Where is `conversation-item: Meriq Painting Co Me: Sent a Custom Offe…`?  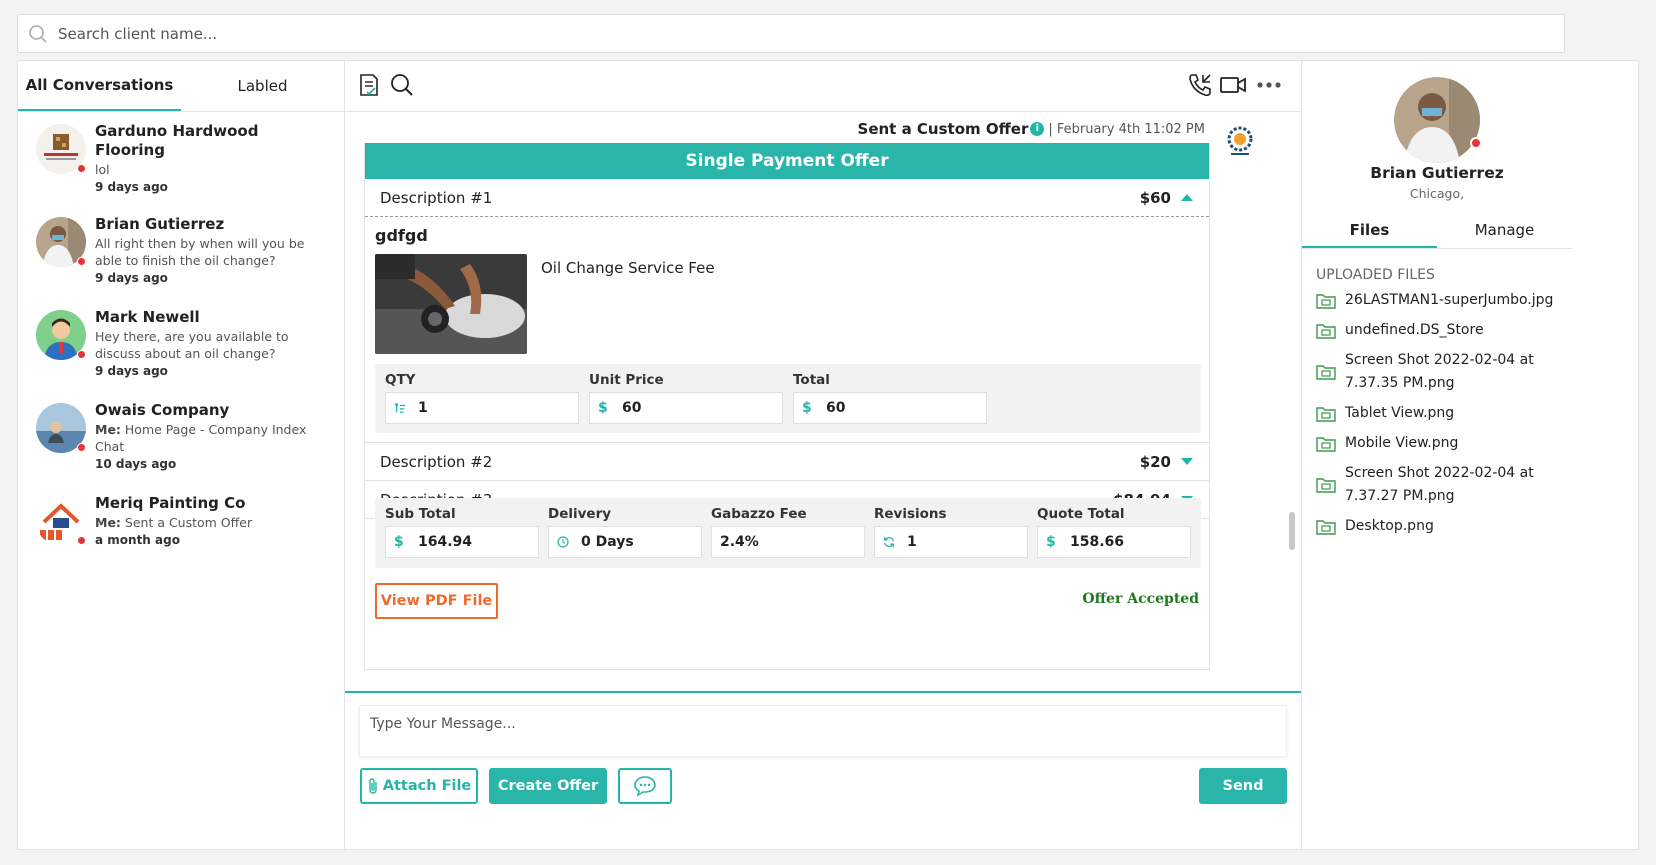 conversation-item: Meriq Painting Co Me: Sent a Custom Offe… is located at coordinates (181, 530).